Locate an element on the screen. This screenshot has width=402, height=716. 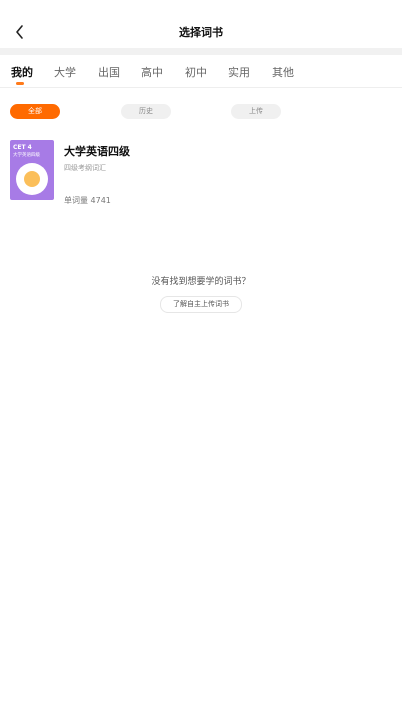
filter-all-chip: 全部 is located at coordinates (35, 111).